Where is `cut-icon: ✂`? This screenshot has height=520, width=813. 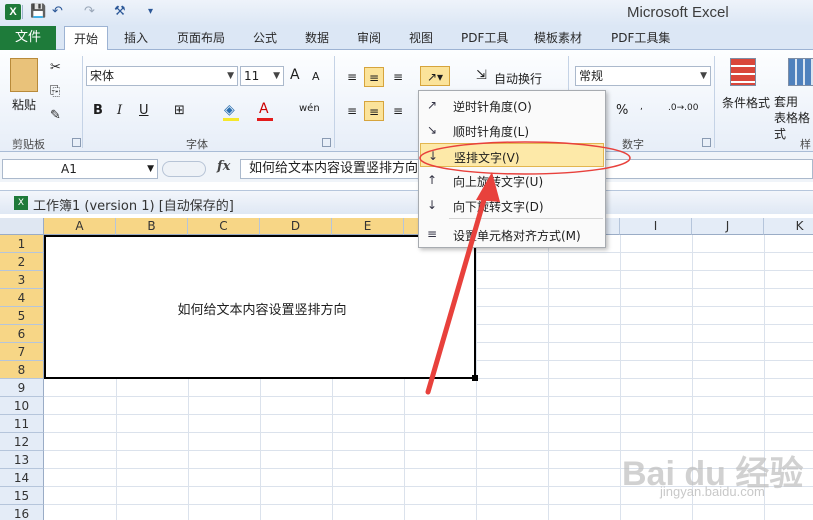
cut-icon: ✂ is located at coordinates (55, 67).